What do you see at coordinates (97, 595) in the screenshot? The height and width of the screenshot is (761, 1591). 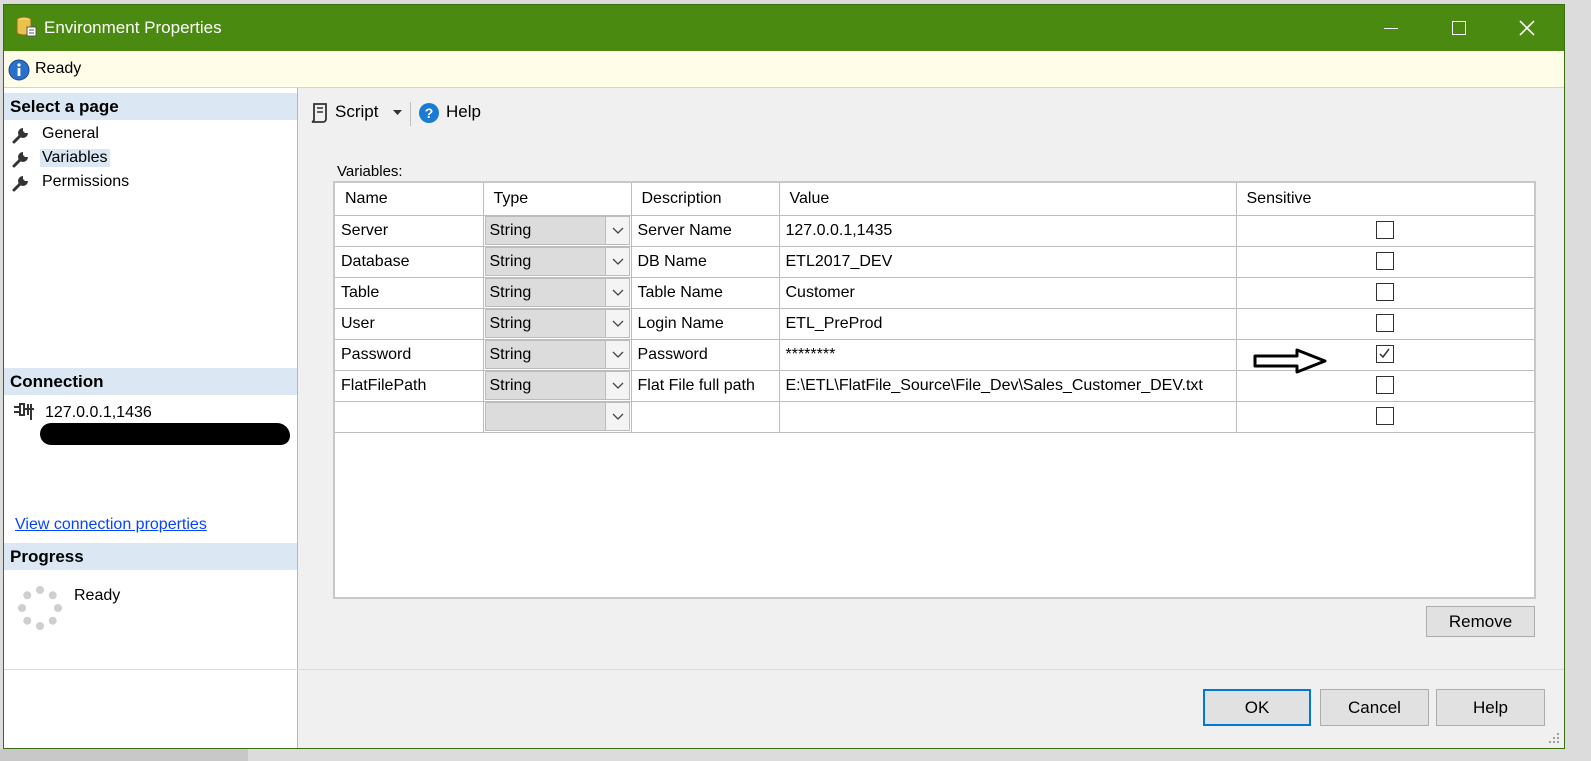 I see `progress-status: Ready` at bounding box center [97, 595].